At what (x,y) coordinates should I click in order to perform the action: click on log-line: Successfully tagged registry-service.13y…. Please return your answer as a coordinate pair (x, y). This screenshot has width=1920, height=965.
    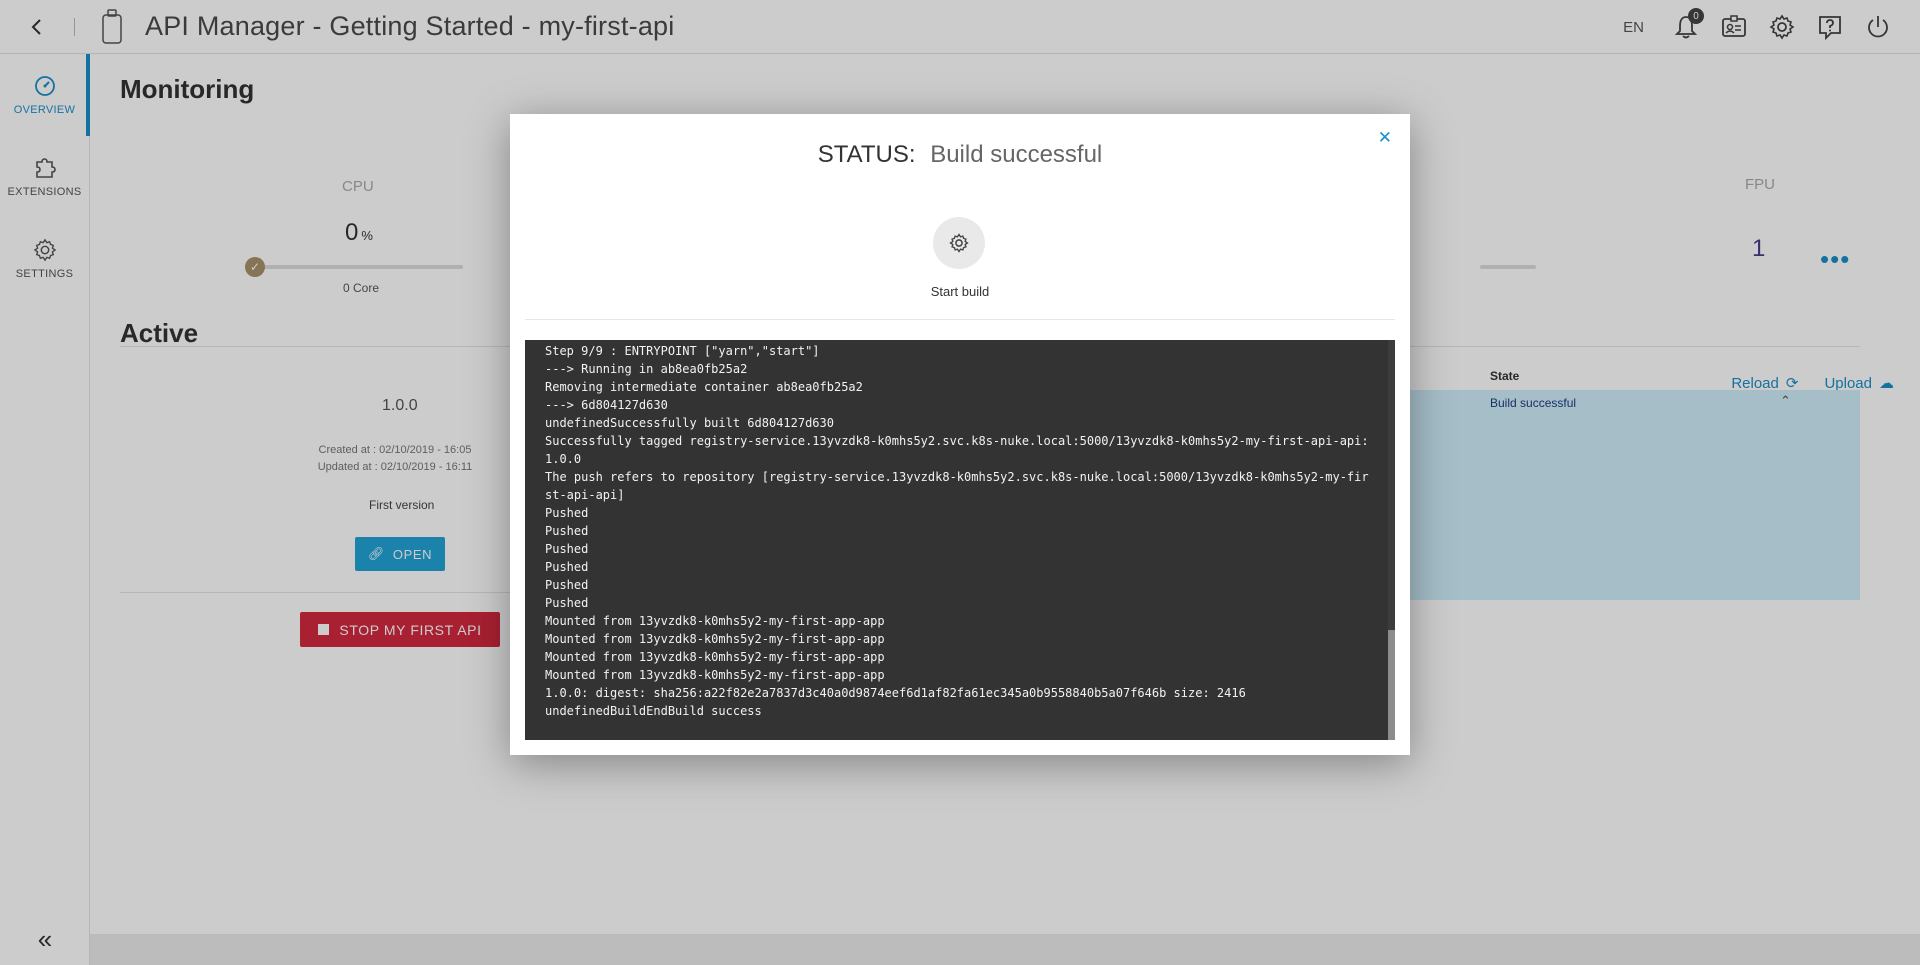
    Looking at the image, I should click on (957, 450).